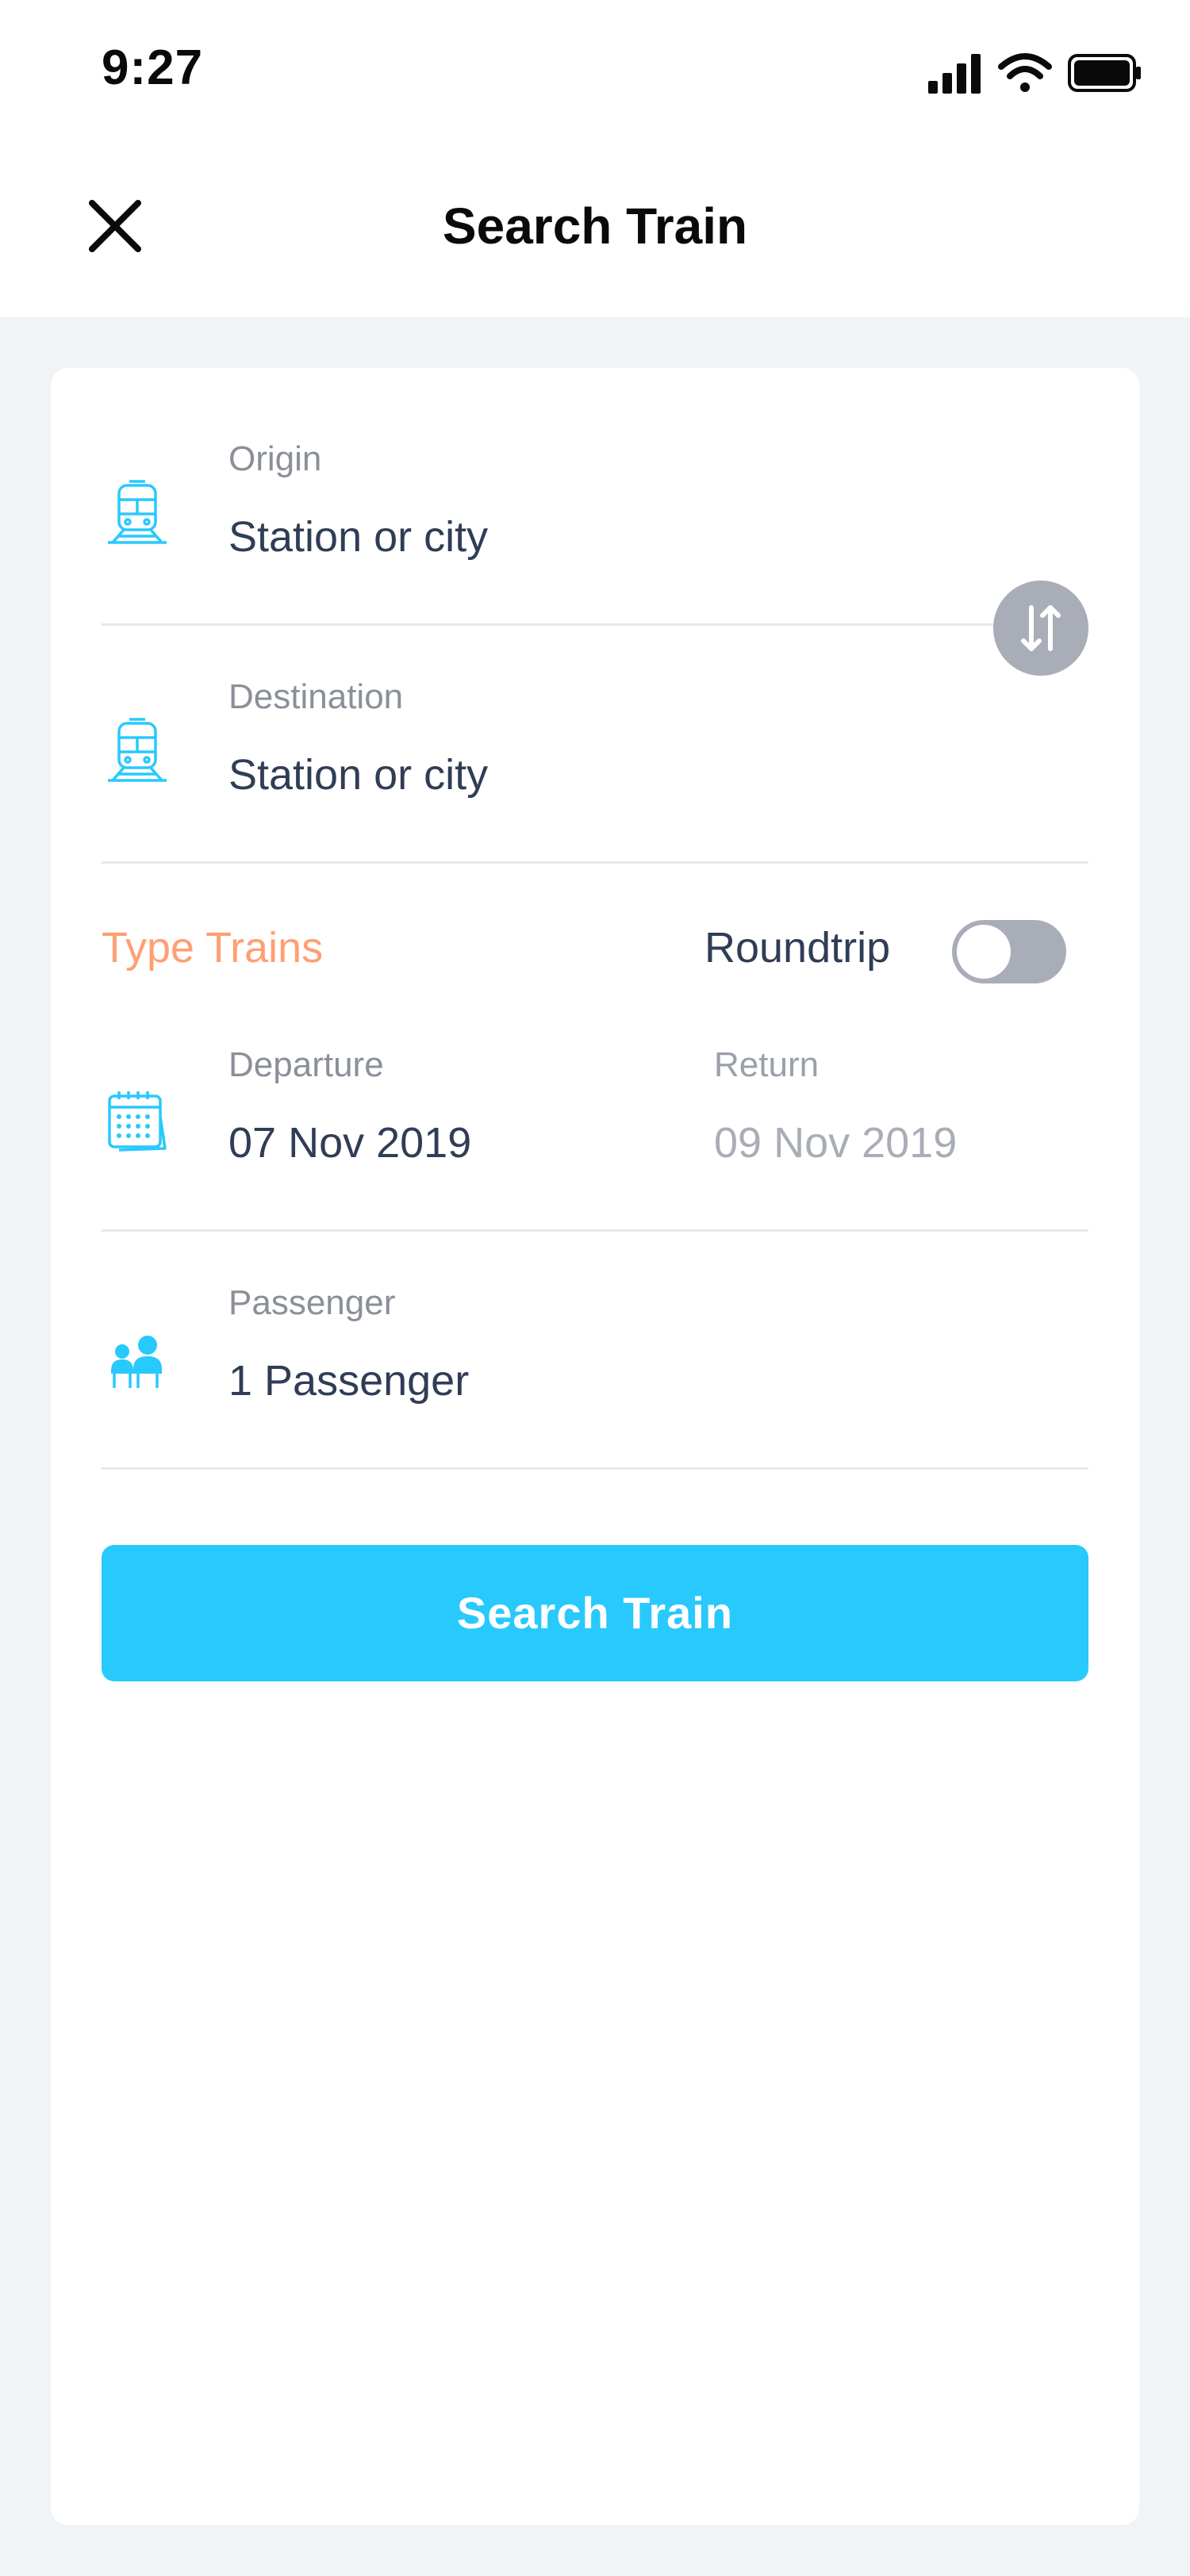 The image size is (1190, 2576). Describe the element at coordinates (835, 1143) in the screenshot. I see `return-date: 09 Nov 2019` at that location.